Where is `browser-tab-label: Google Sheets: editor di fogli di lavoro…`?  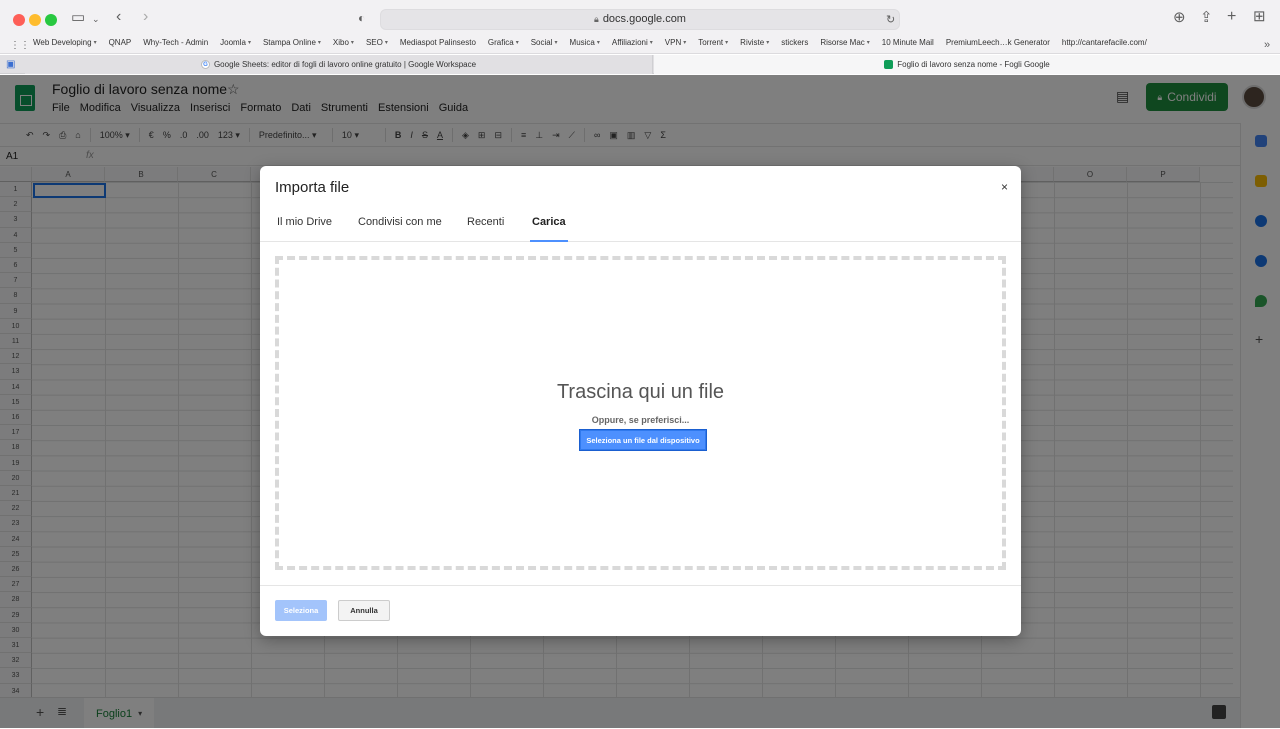
browser-tab-label: Google Sheets: editor di fogli di lavoro… is located at coordinates (345, 64).